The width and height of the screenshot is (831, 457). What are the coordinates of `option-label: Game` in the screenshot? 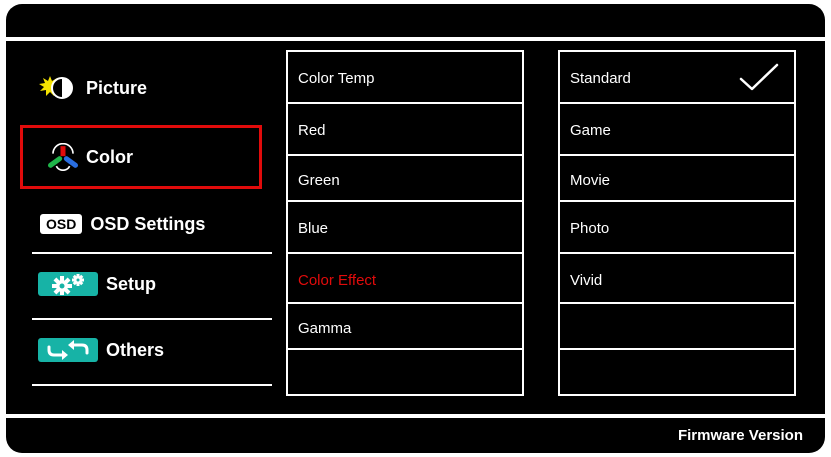 It's located at (590, 130).